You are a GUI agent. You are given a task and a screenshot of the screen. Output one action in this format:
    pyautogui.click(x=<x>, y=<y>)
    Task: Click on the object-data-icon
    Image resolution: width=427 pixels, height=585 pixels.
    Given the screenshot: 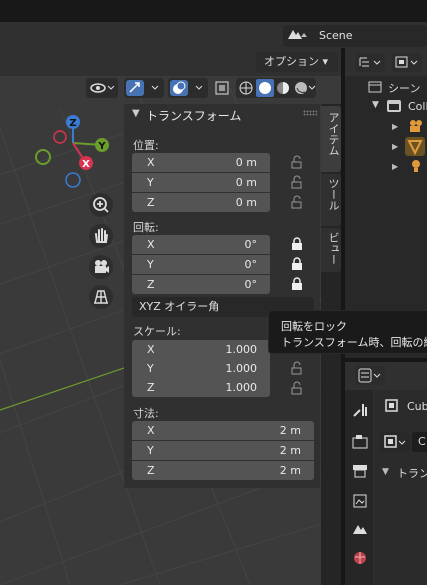 What is the action you would take?
    pyautogui.click(x=395, y=441)
    